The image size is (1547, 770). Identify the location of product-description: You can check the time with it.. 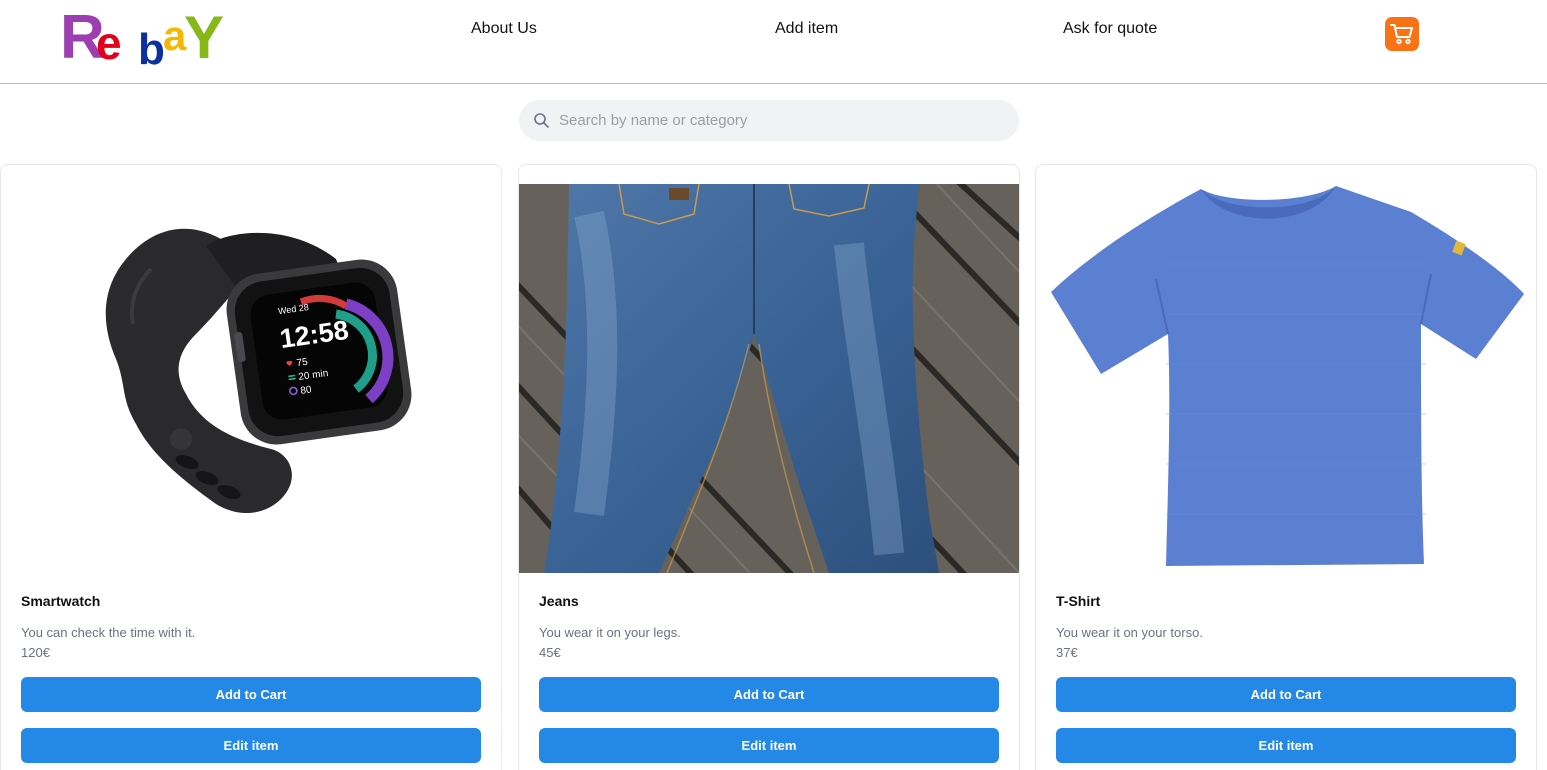
(108, 632).